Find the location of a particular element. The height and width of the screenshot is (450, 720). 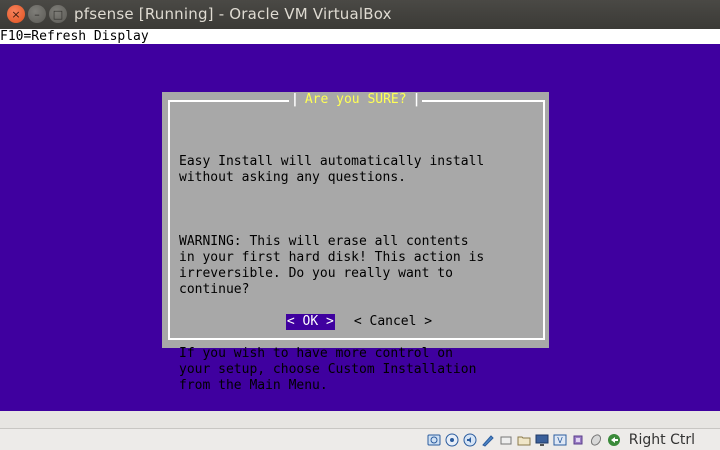

hotkey-bar: F10=Refresh Display is located at coordinates (360, 36).